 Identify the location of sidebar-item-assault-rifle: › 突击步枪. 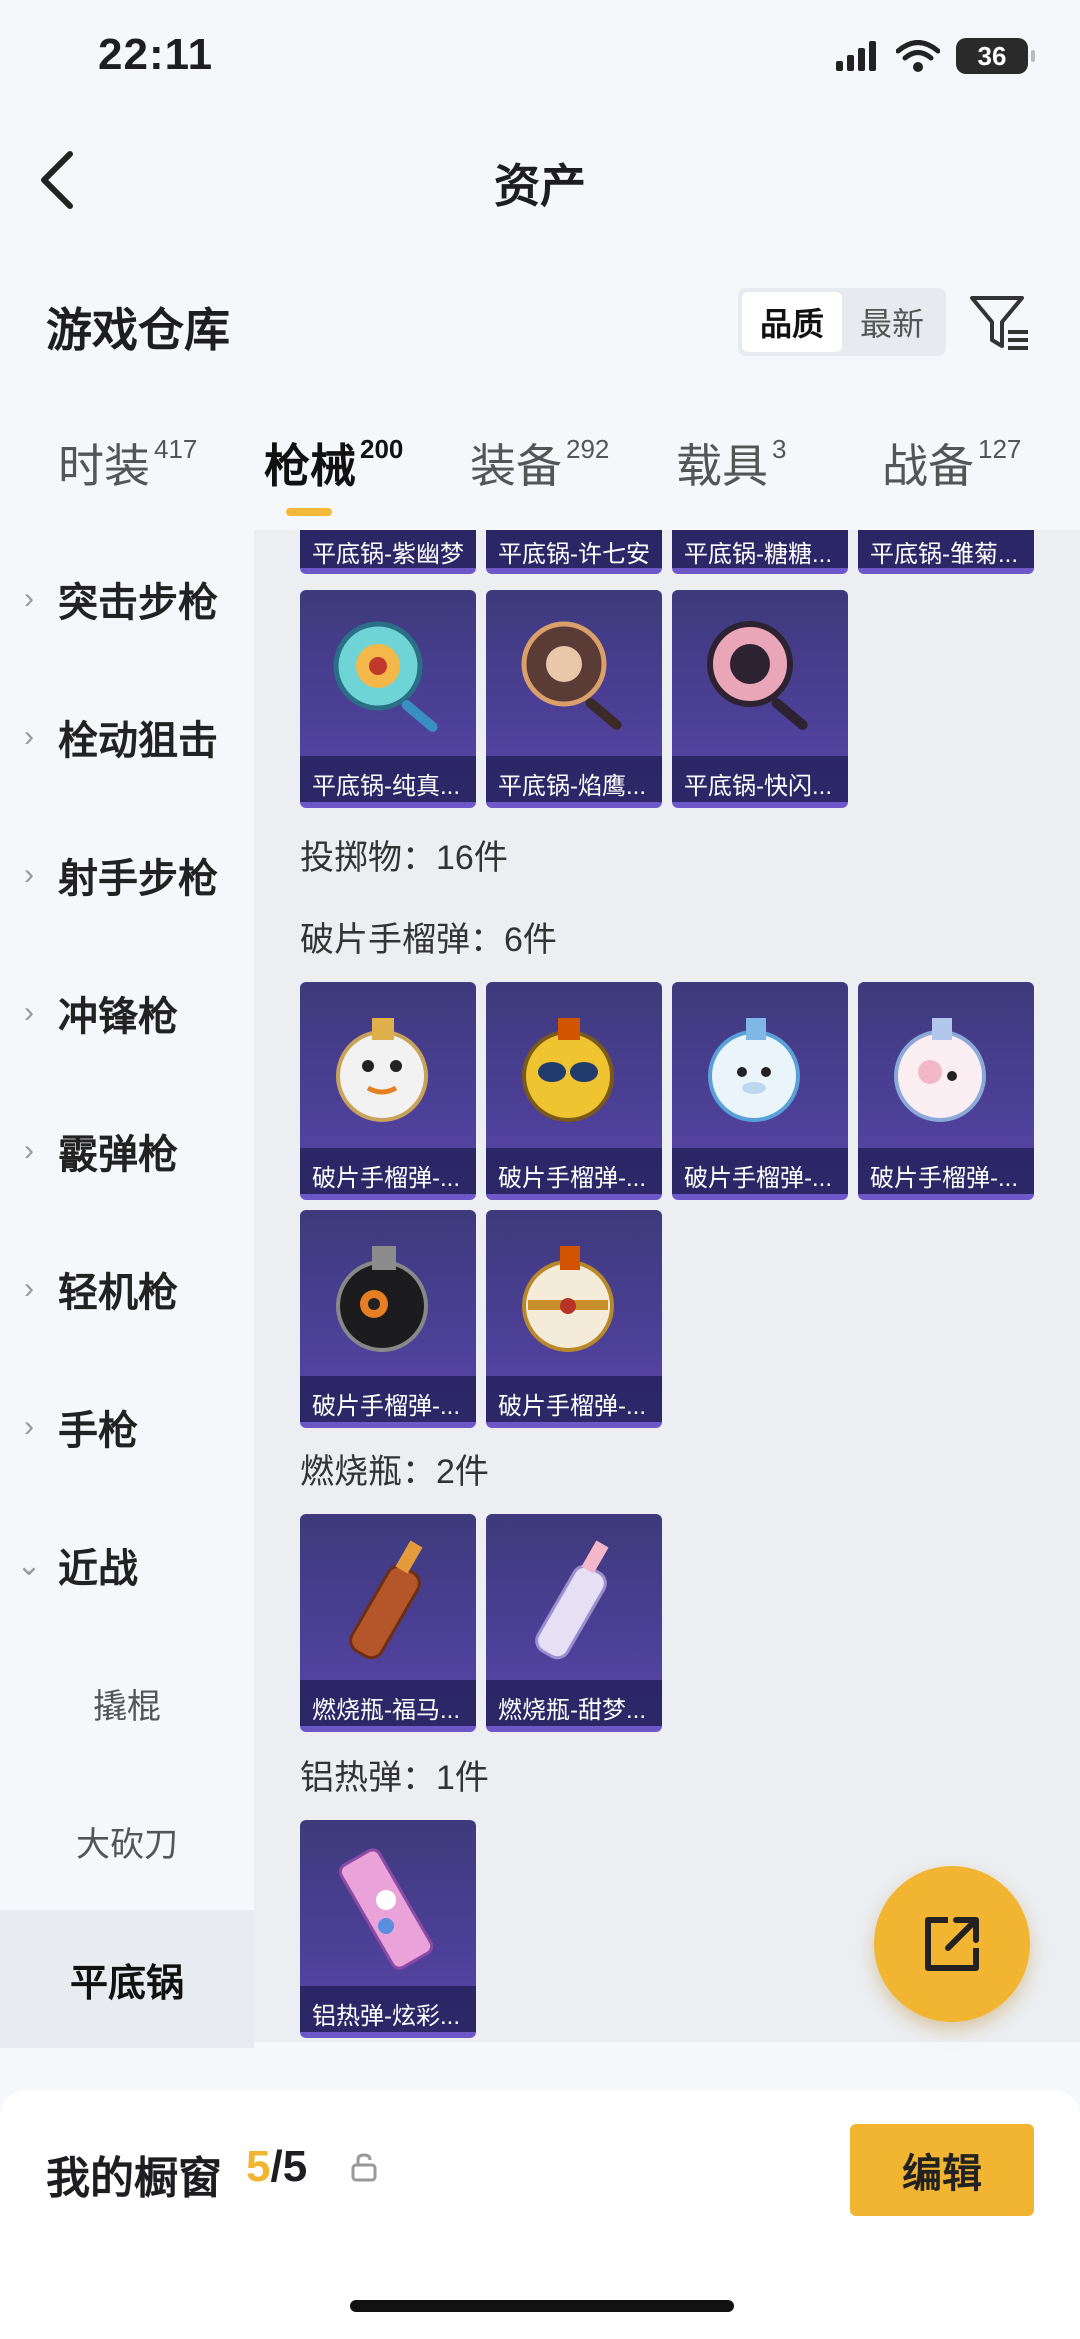
(127, 599).